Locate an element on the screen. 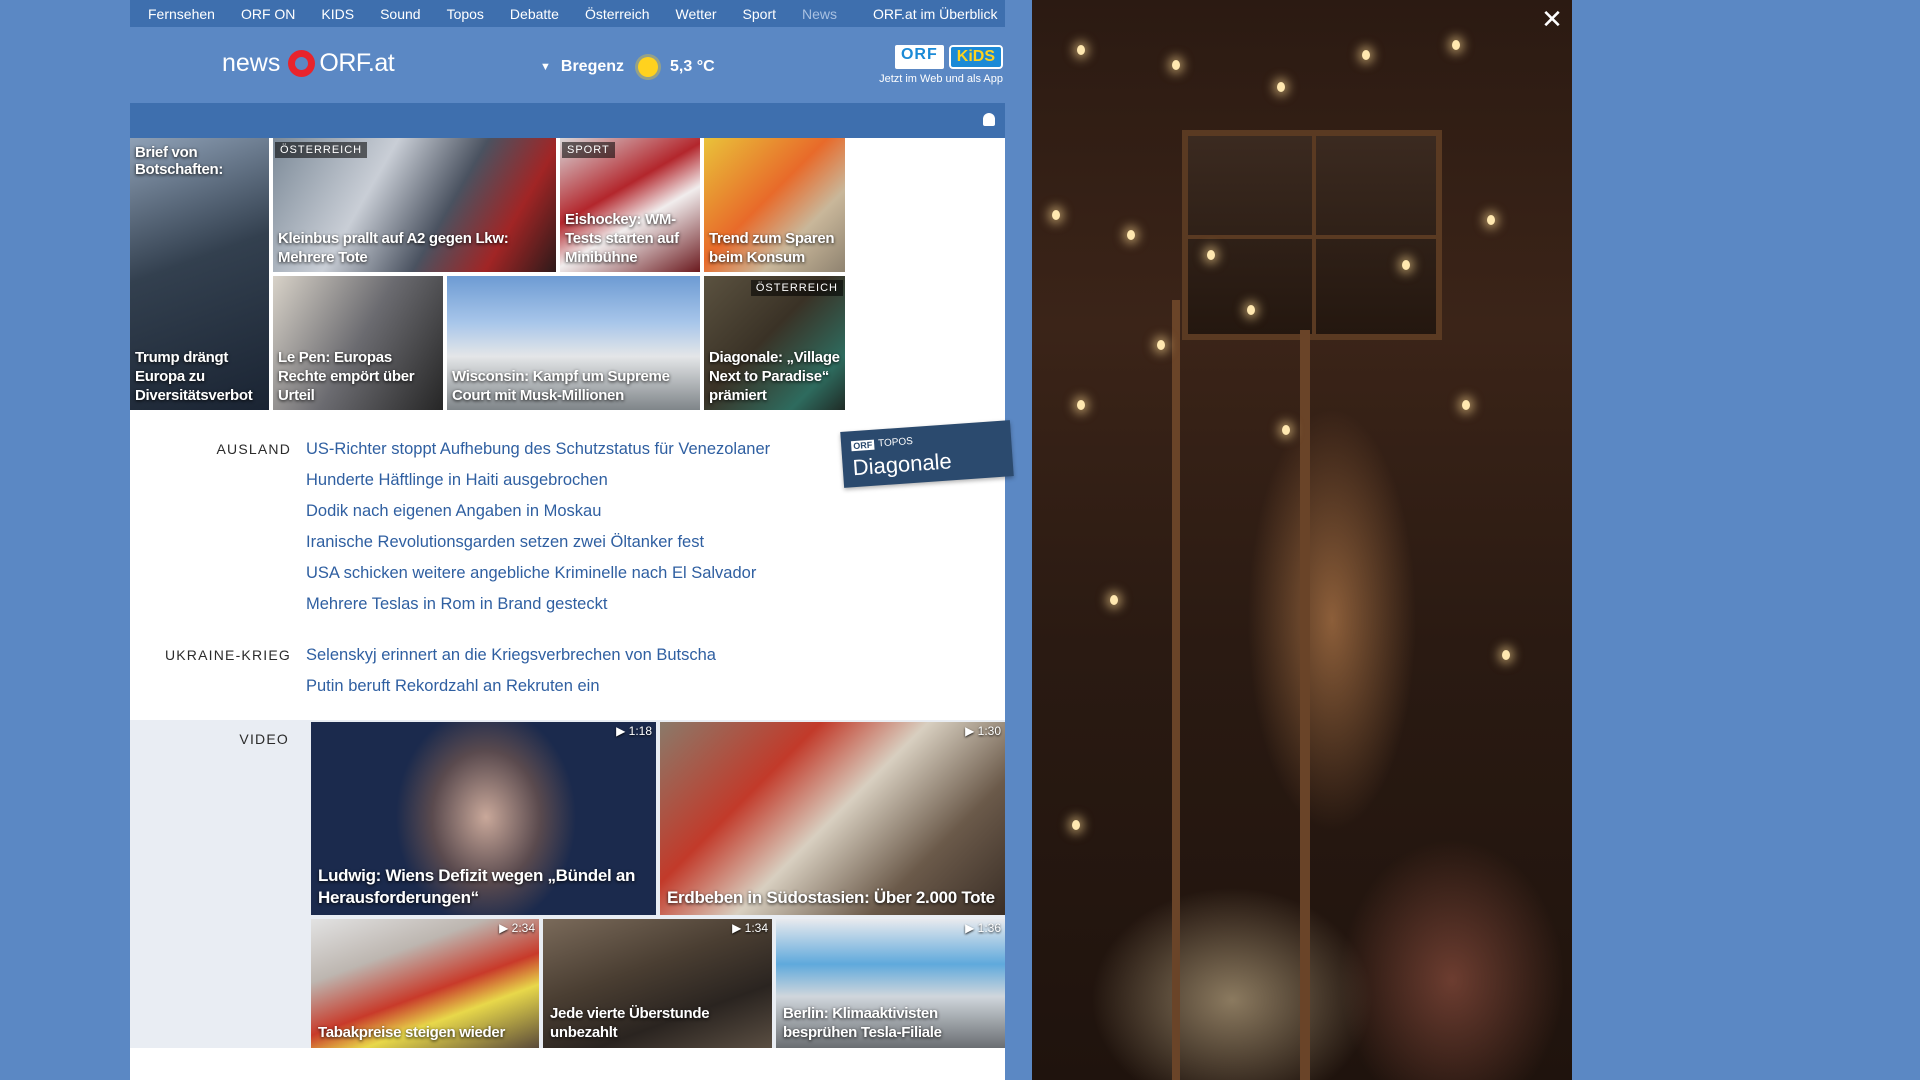  section-label: AUSLAND is located at coordinates (253, 449).